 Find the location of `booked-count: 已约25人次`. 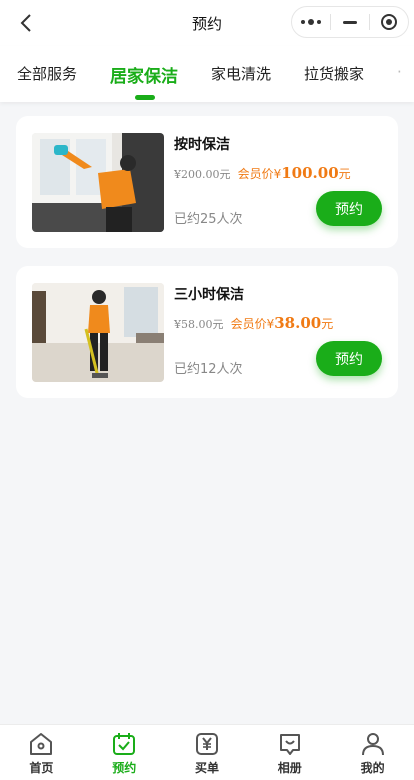

booked-count: 已约25人次 is located at coordinates (208, 219).